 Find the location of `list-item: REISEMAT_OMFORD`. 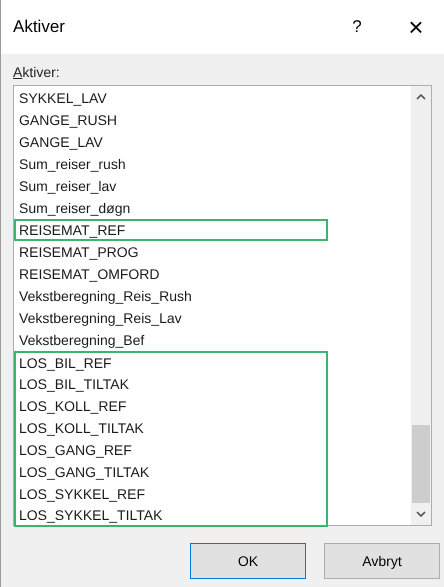

list-item: REISEMAT_OMFORD is located at coordinates (171, 274).